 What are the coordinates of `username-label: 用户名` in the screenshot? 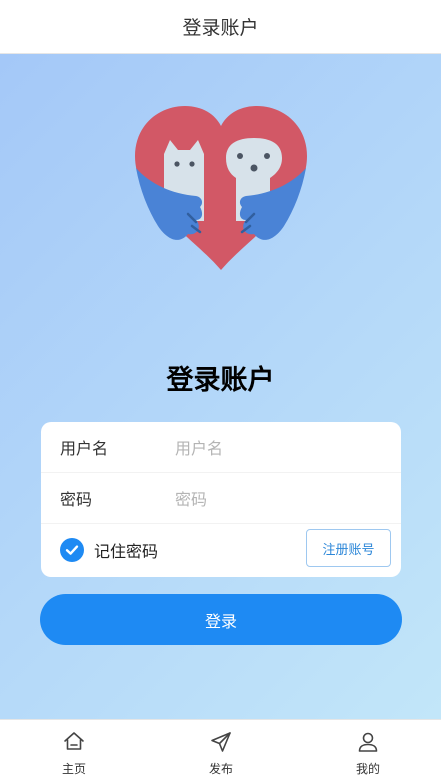 It's located at (84, 448).